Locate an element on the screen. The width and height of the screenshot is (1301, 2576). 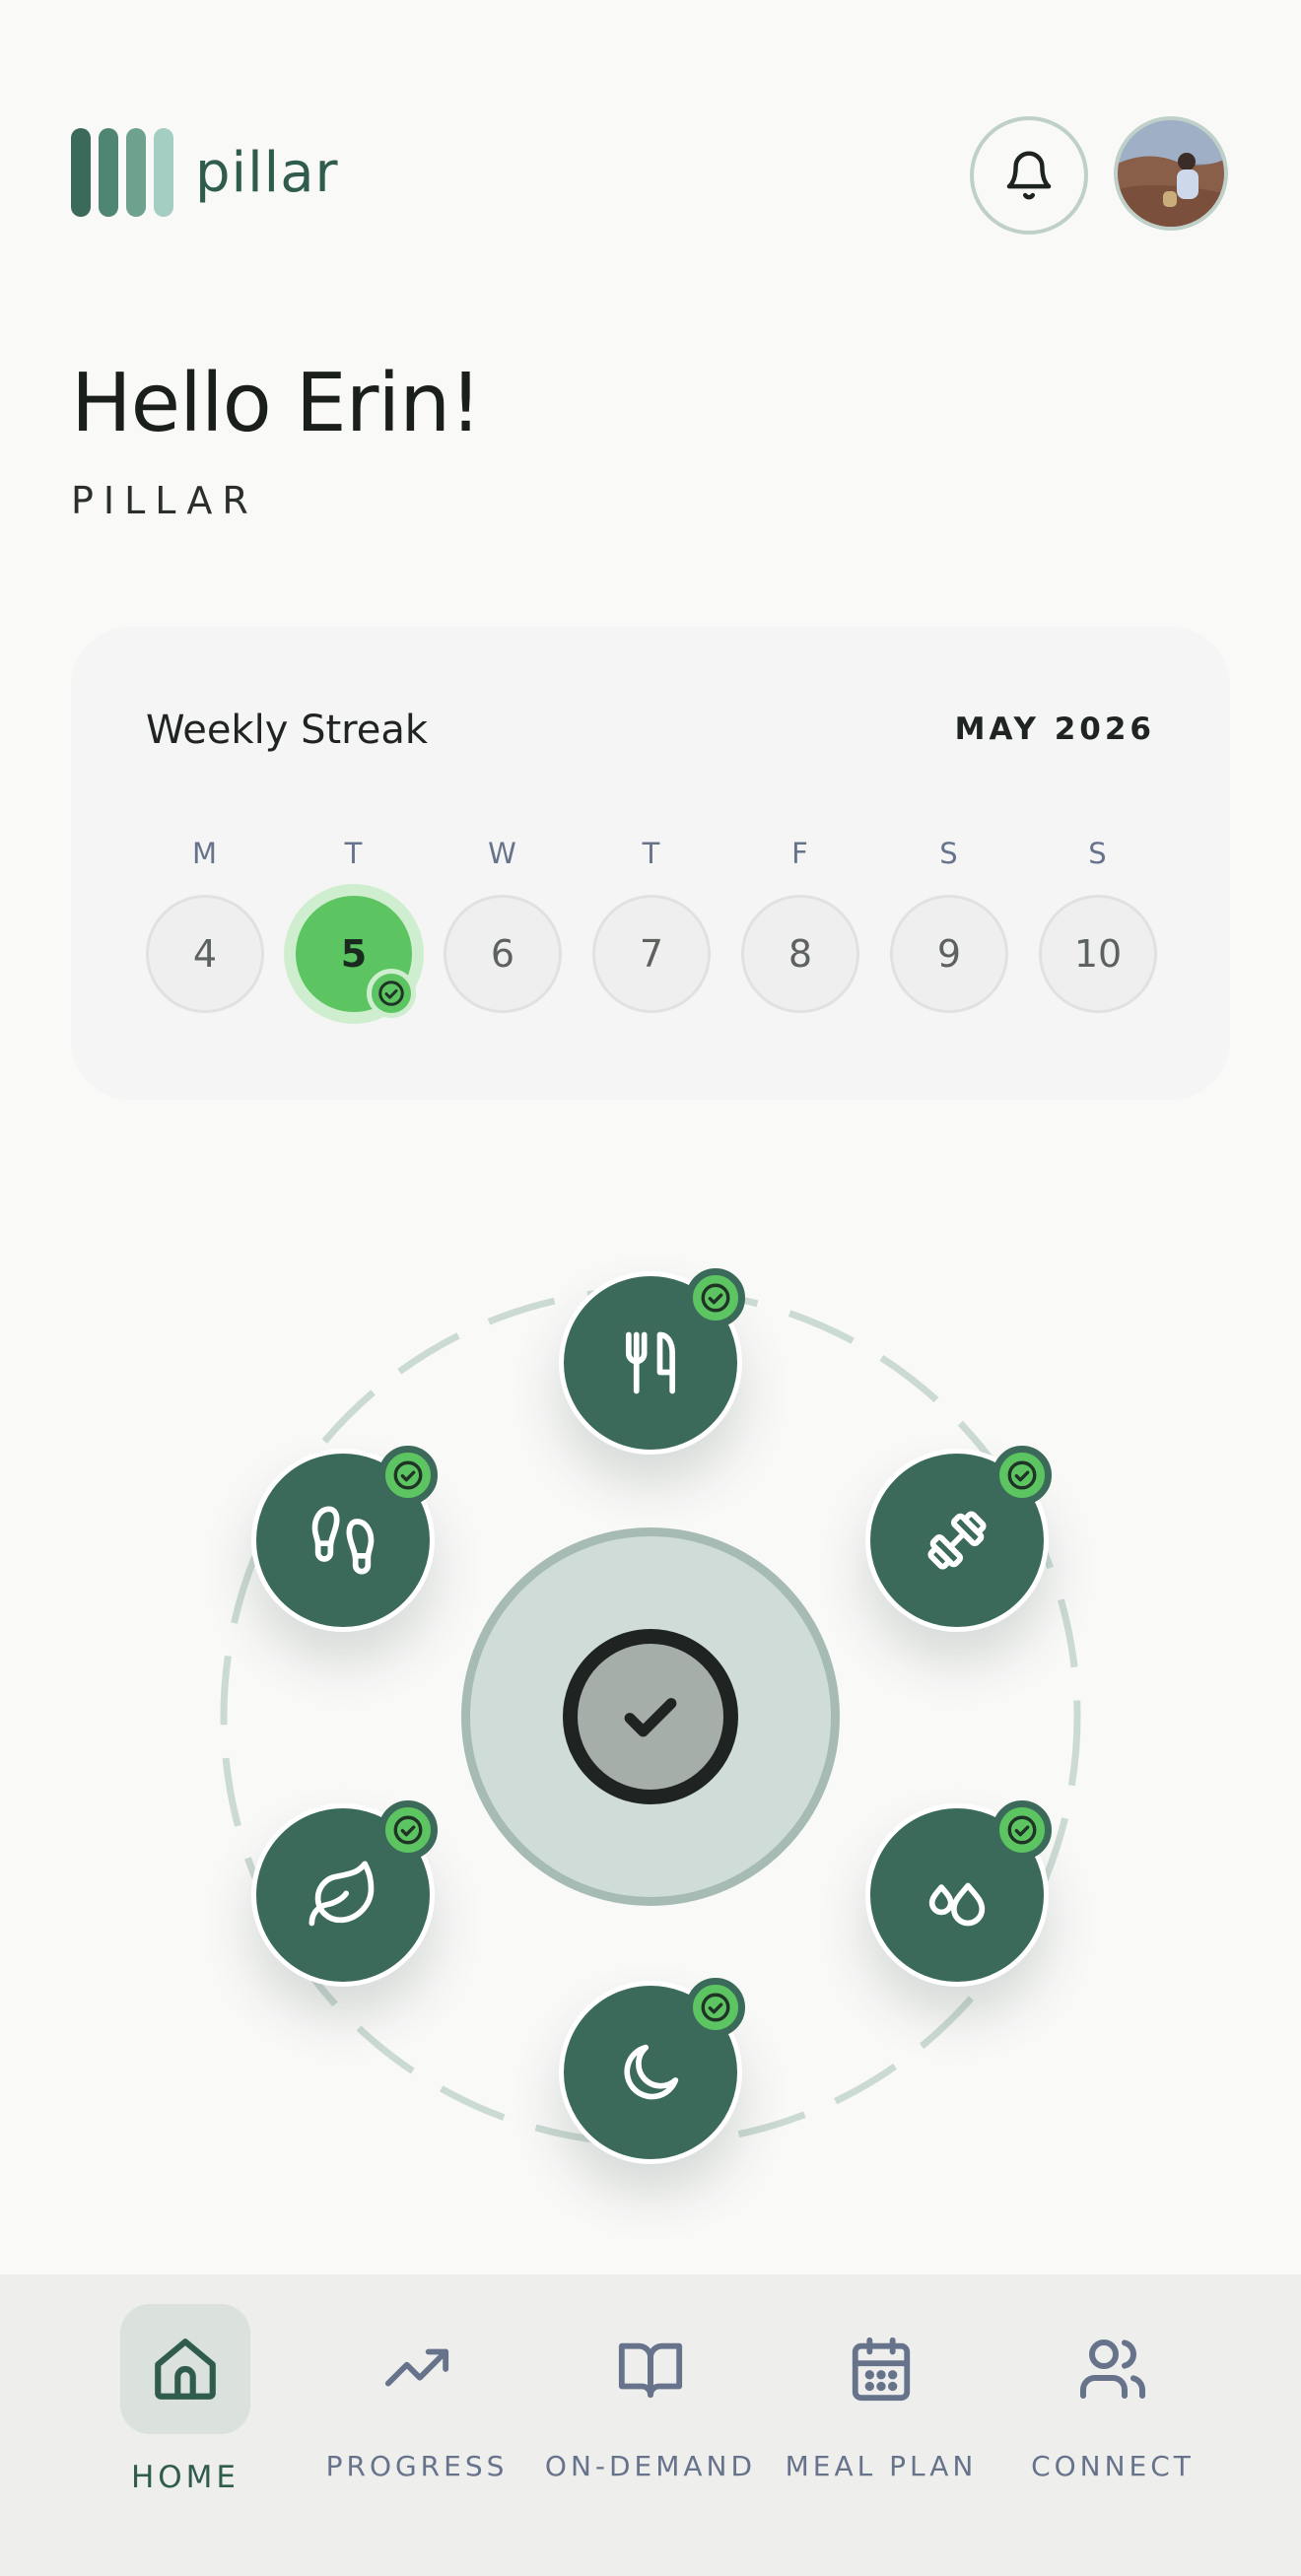
pillar-fitness-button is located at coordinates (959, 1539).